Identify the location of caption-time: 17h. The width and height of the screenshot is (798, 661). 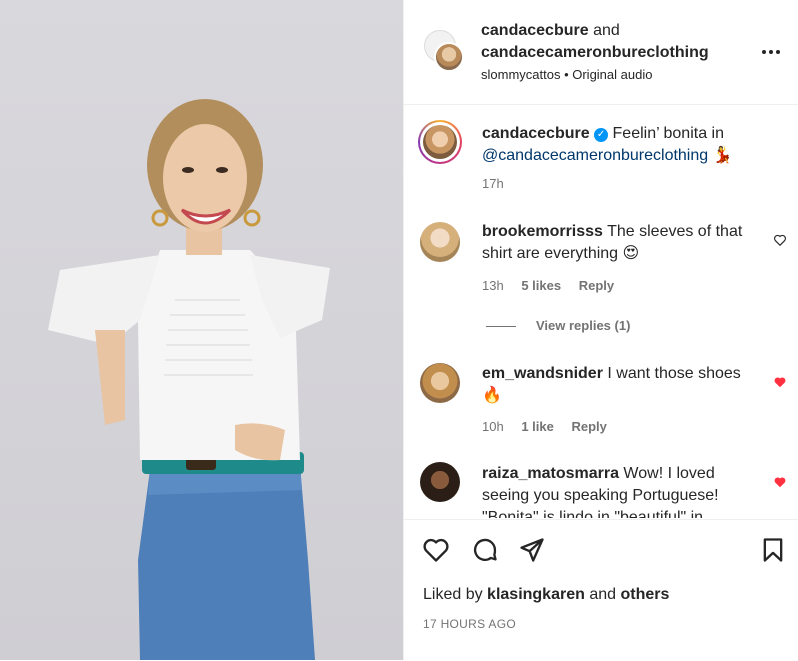
(493, 183).